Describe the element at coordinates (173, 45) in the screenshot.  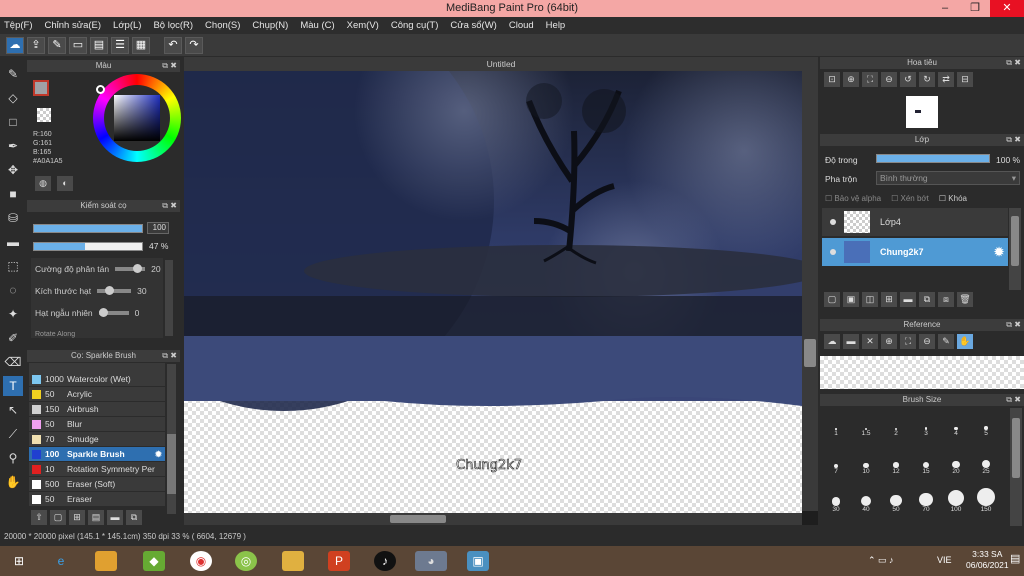
I see `undo-icon: ↶` at that location.